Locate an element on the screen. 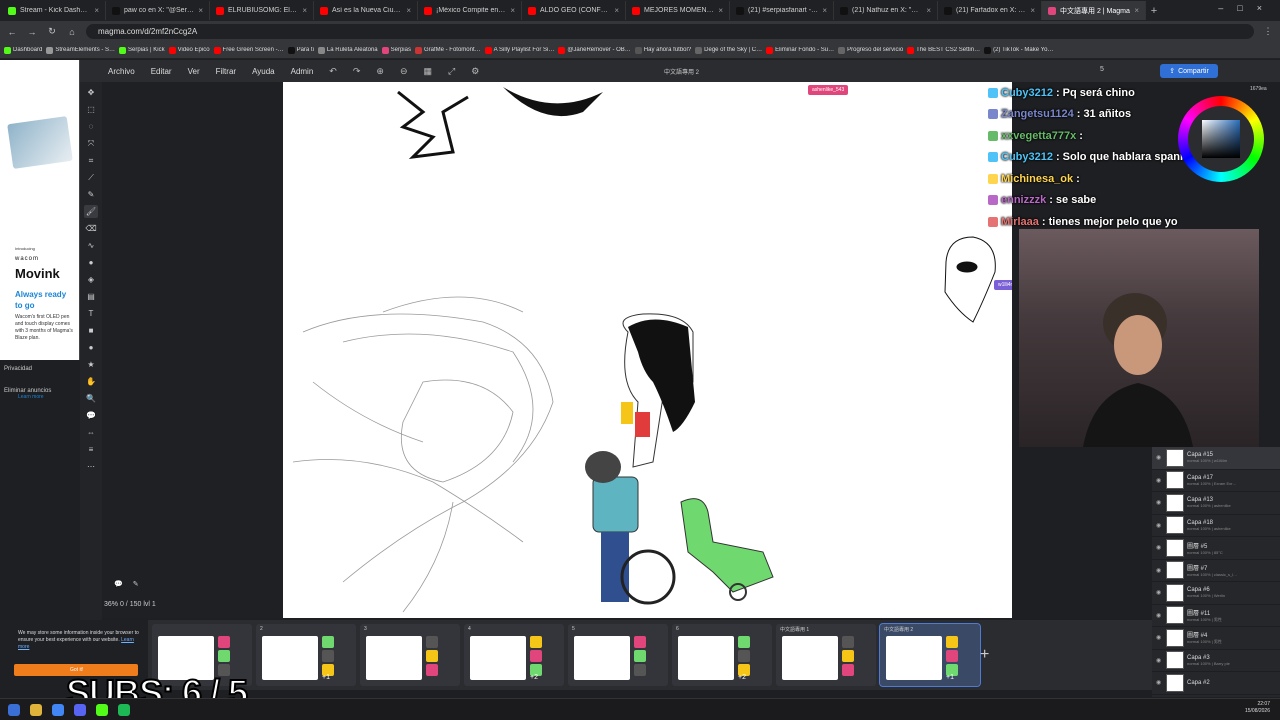 This screenshot has height=720, width=1280. menu-item: Editar is located at coordinates (161, 71).